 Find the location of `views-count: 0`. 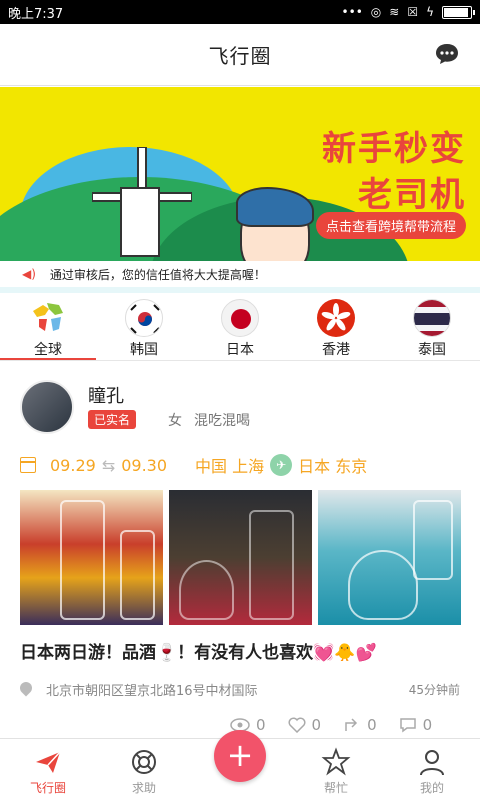

views-count: 0 is located at coordinates (261, 725).